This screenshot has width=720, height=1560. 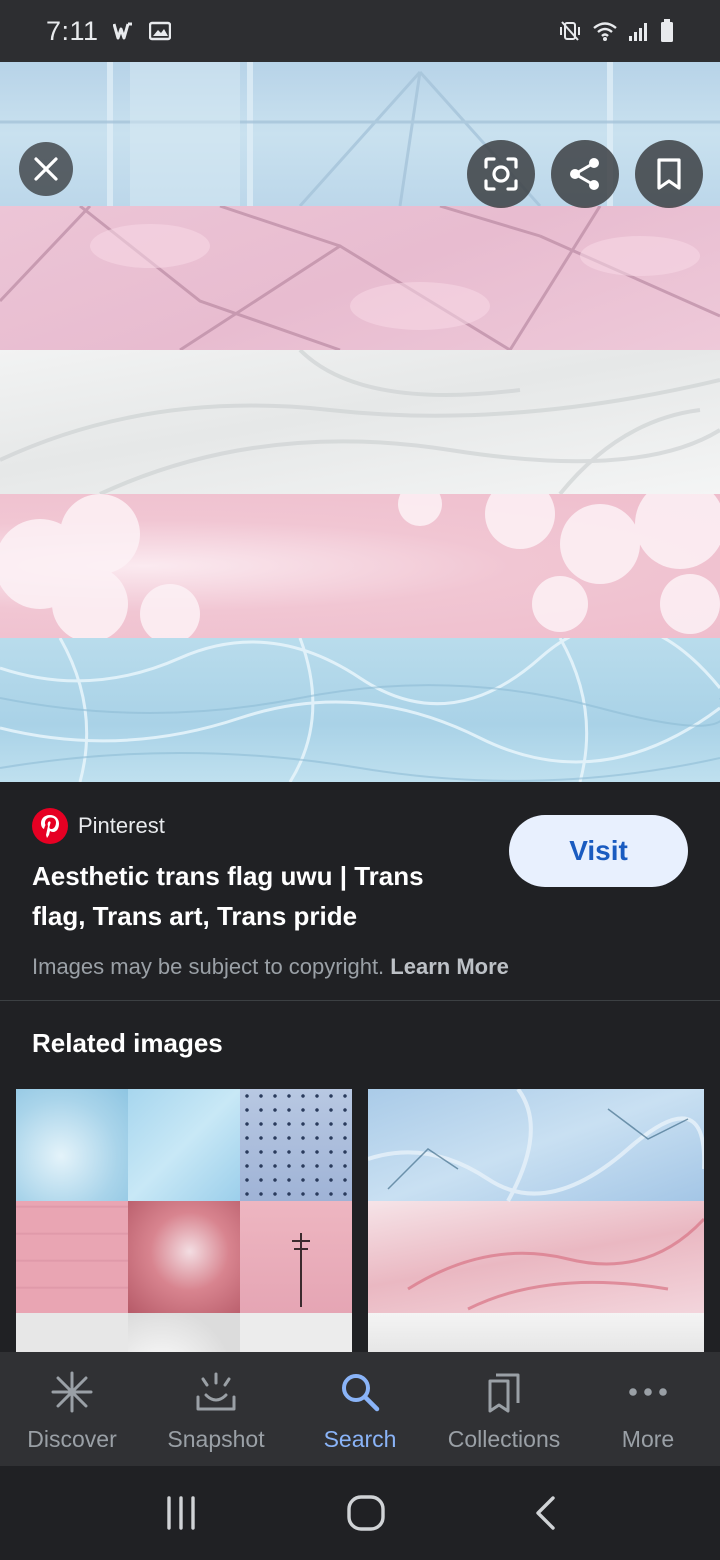 What do you see at coordinates (159, 31) in the screenshot?
I see `image-notification-icon` at bounding box center [159, 31].